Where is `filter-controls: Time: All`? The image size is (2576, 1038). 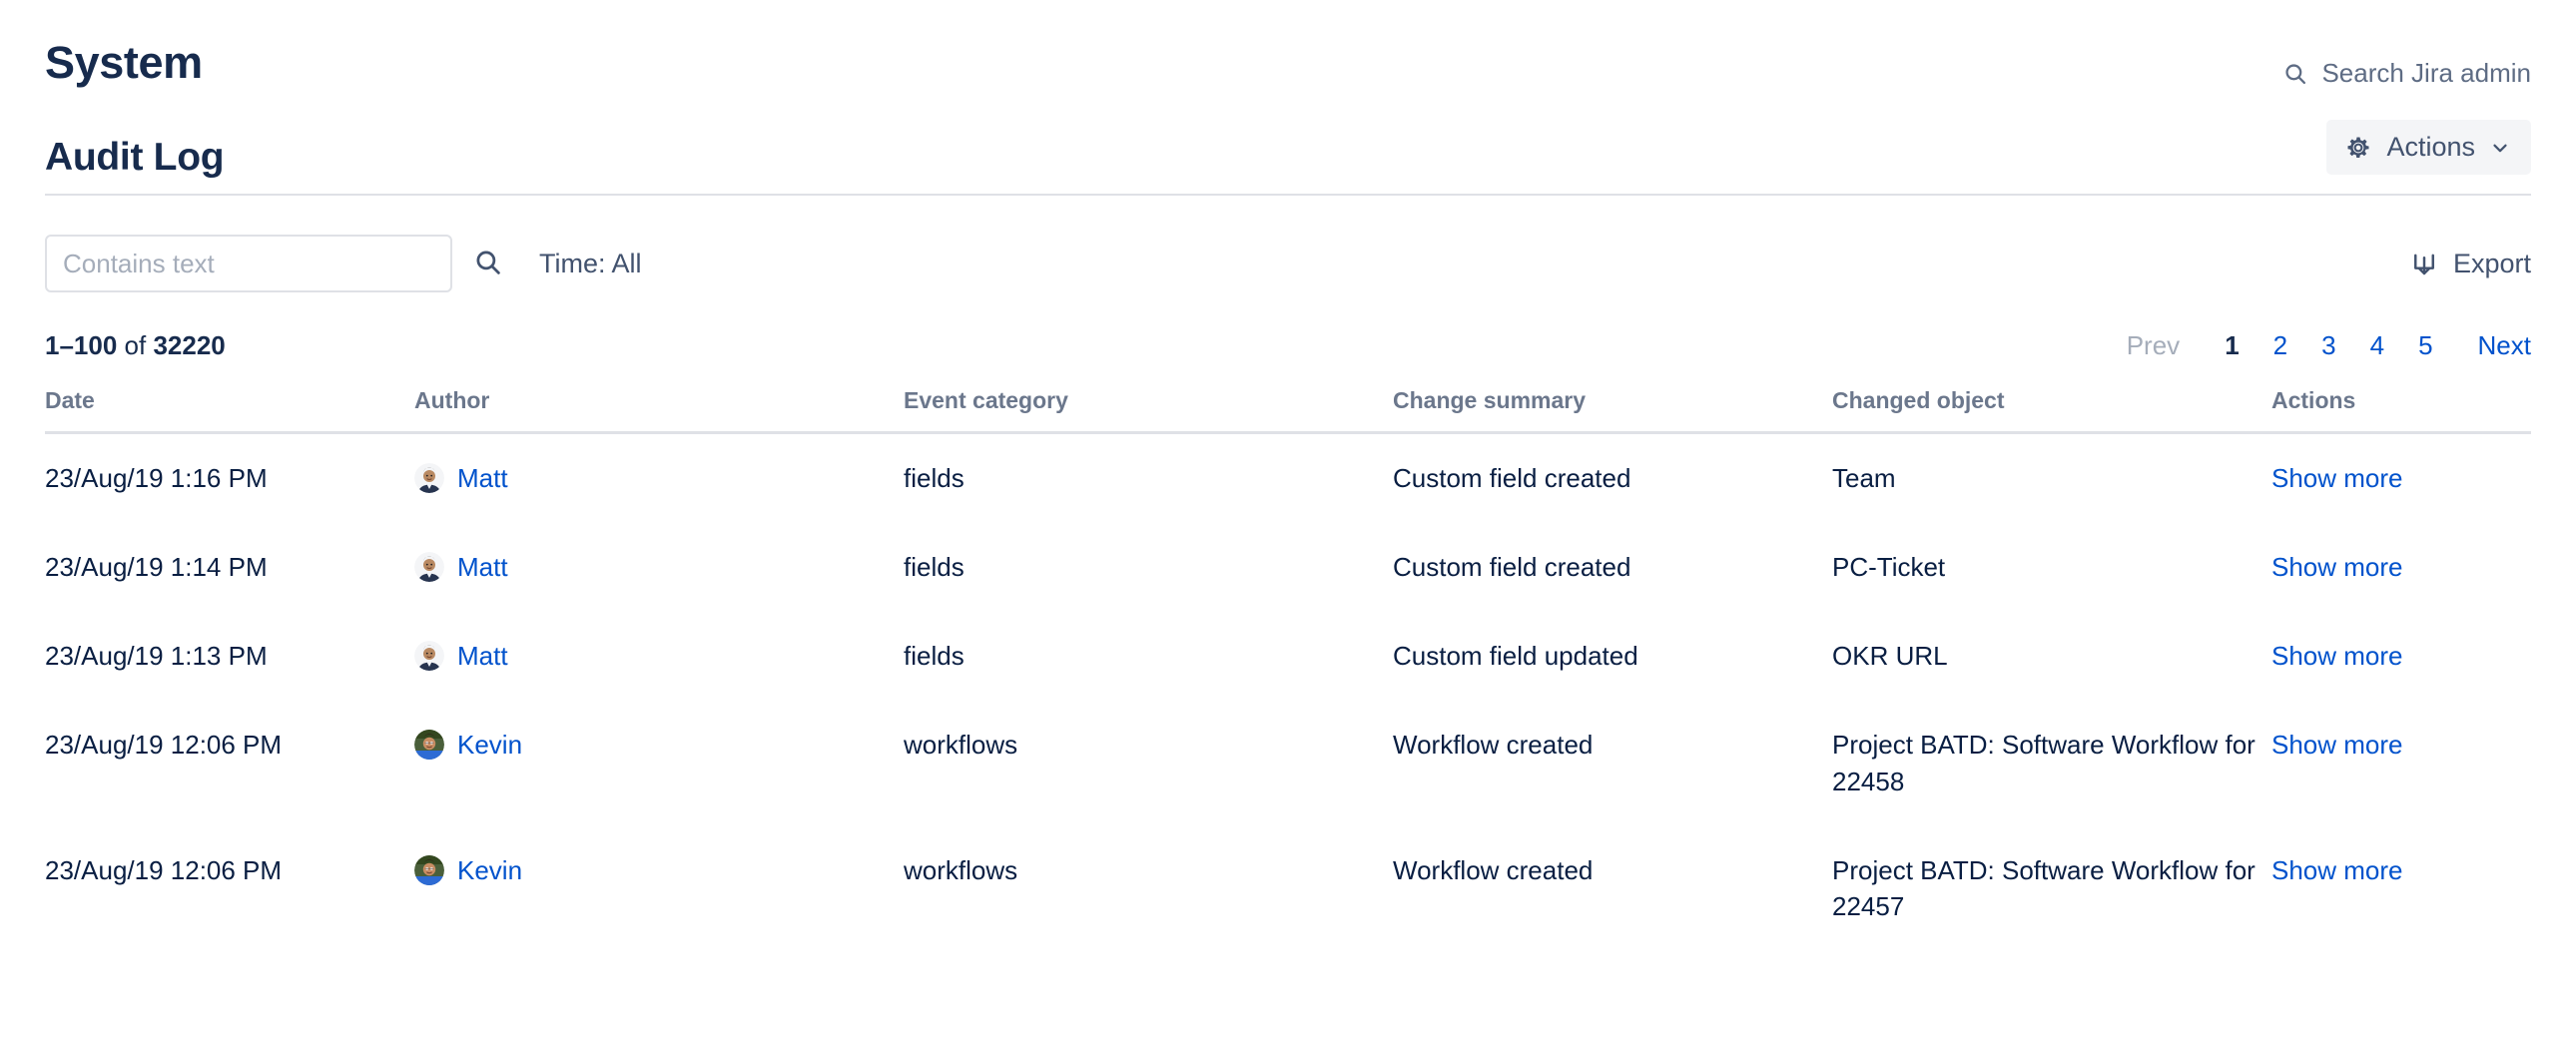 filter-controls: Time: All is located at coordinates (343, 263).